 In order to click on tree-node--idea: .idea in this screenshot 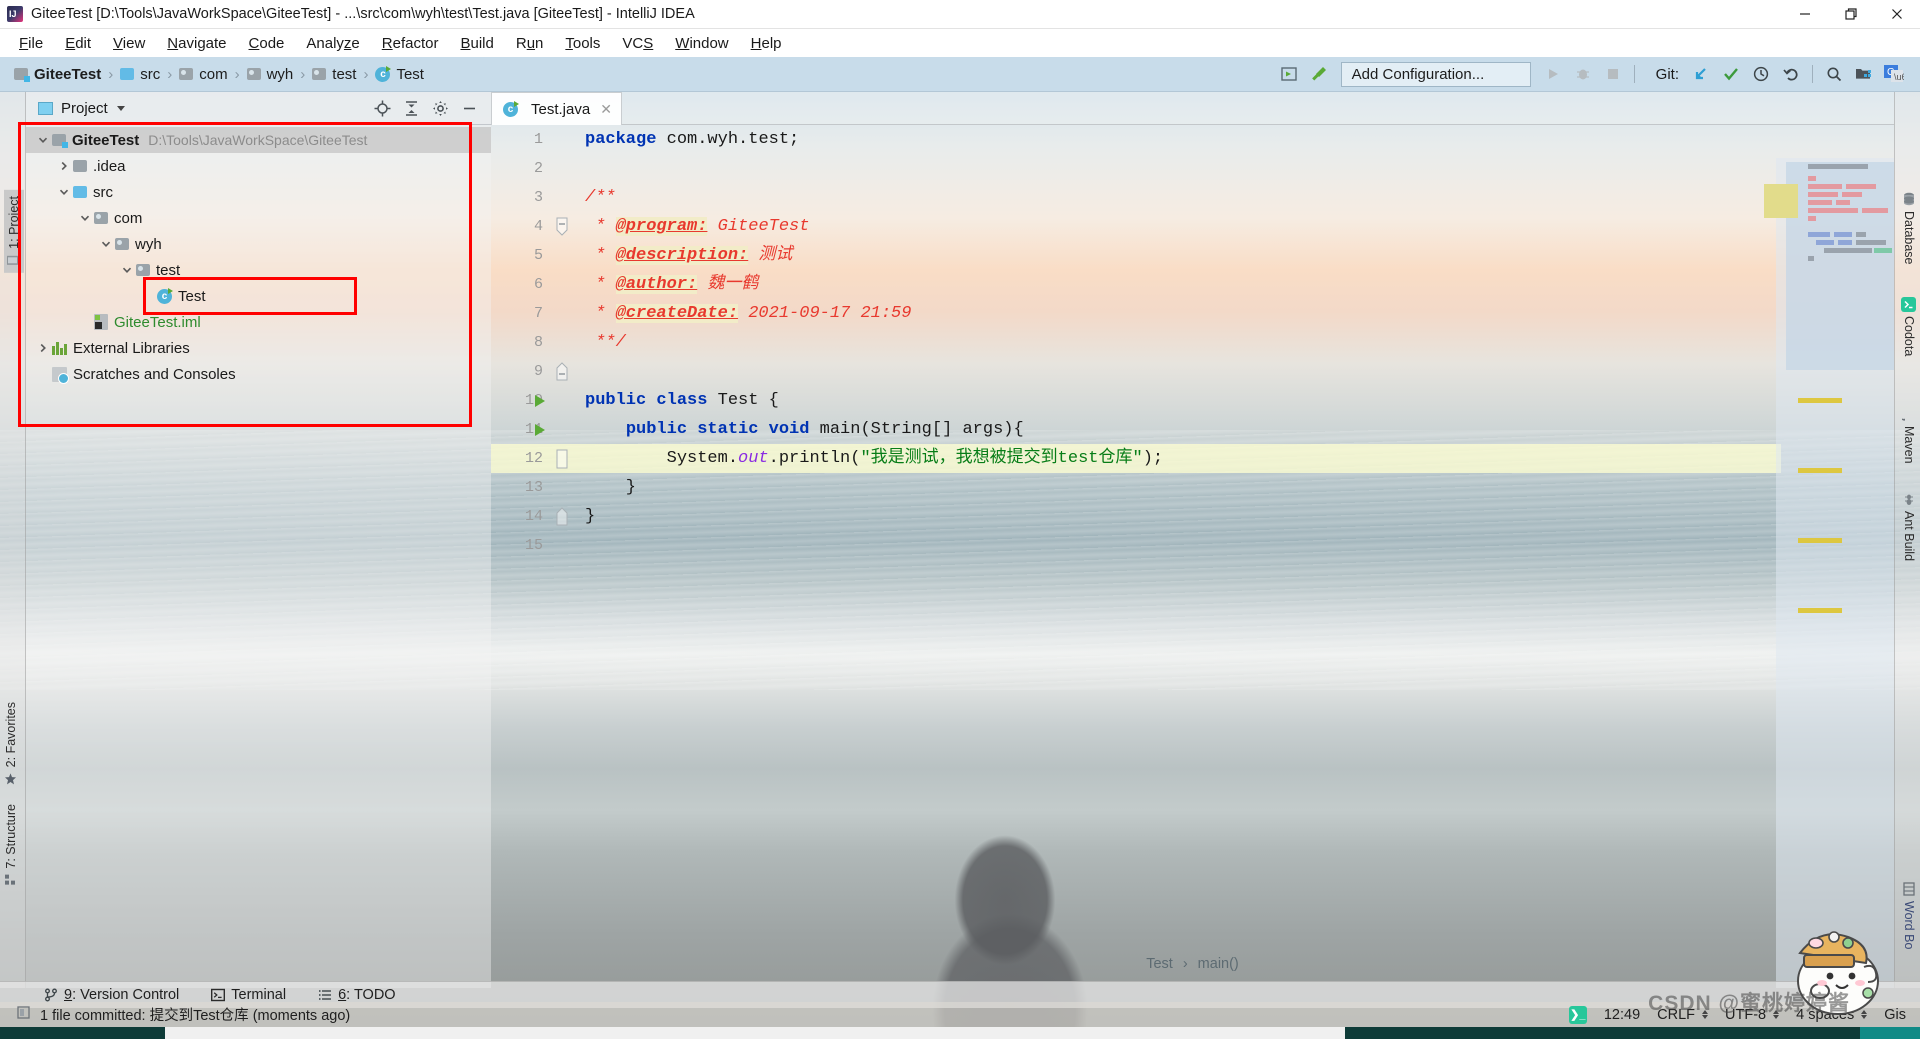, I will do `click(258, 166)`.